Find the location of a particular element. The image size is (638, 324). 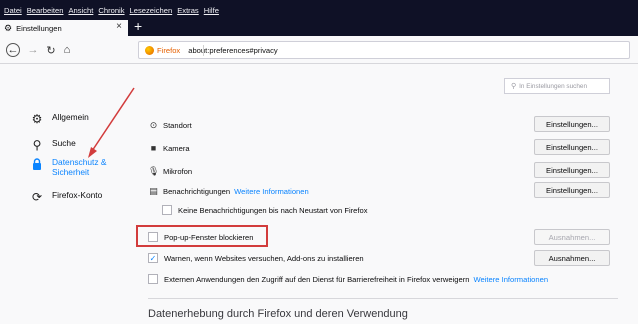

permission-row-kamera: ■ Kamera is located at coordinates (169, 148).